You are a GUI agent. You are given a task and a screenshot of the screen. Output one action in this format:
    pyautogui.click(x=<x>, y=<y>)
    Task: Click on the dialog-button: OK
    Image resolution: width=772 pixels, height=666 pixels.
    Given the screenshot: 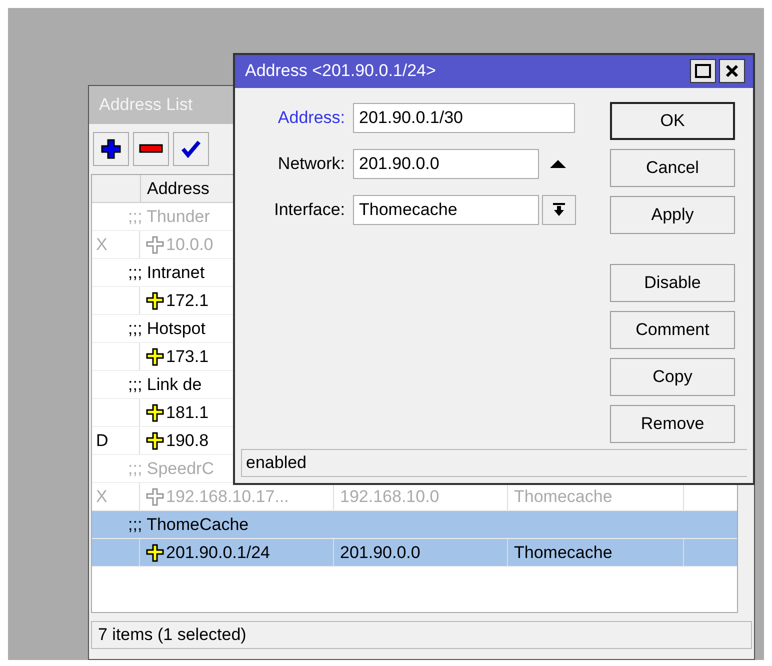 What is the action you would take?
    pyautogui.click(x=672, y=121)
    